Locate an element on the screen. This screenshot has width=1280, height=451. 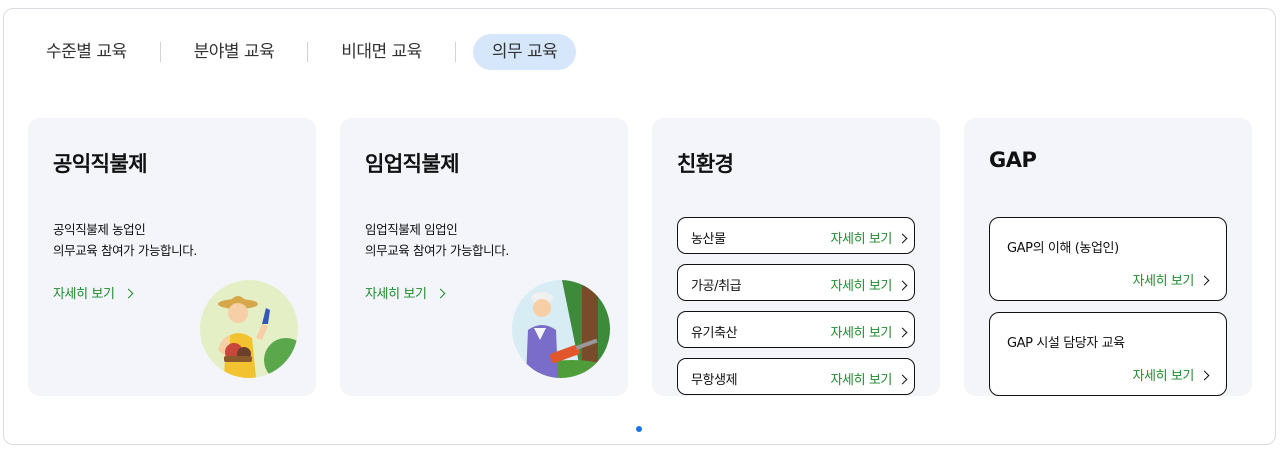
card-title: 친환경 is located at coordinates (705, 164).